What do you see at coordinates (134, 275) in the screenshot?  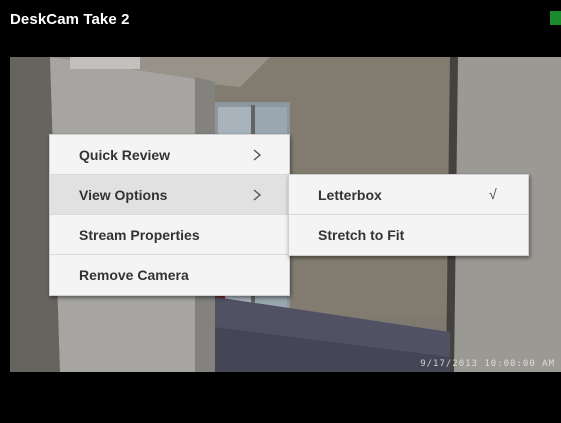 I see `menu-item-label: Remove Camera` at bounding box center [134, 275].